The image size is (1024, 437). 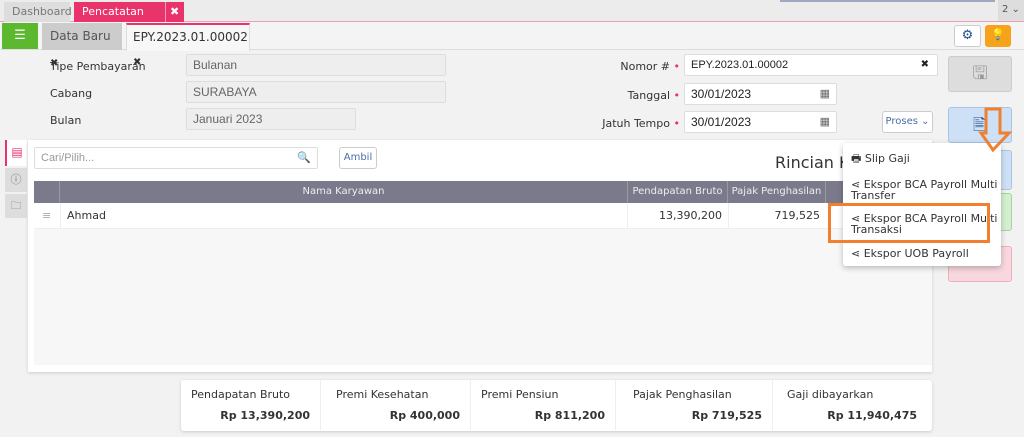 I want to click on tab-label: Data Baru, so click(x=80, y=36).